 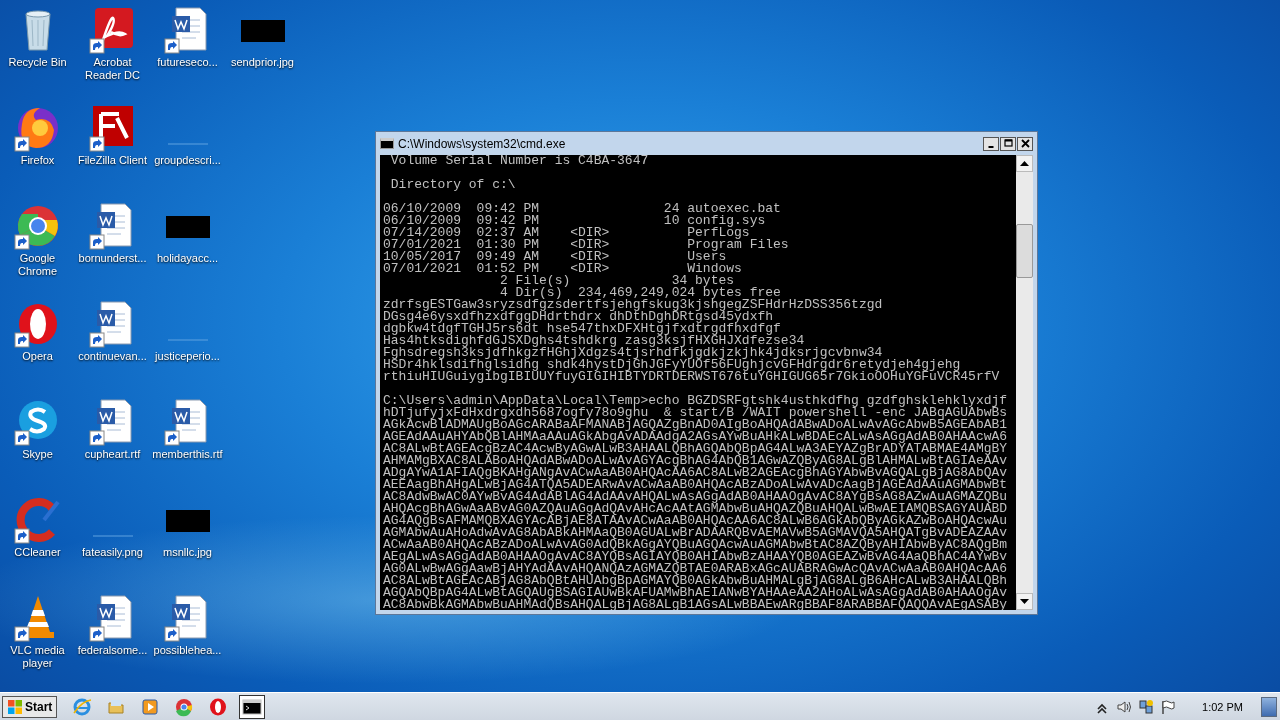 I want to click on chrome-icon, so click(x=184, y=706).